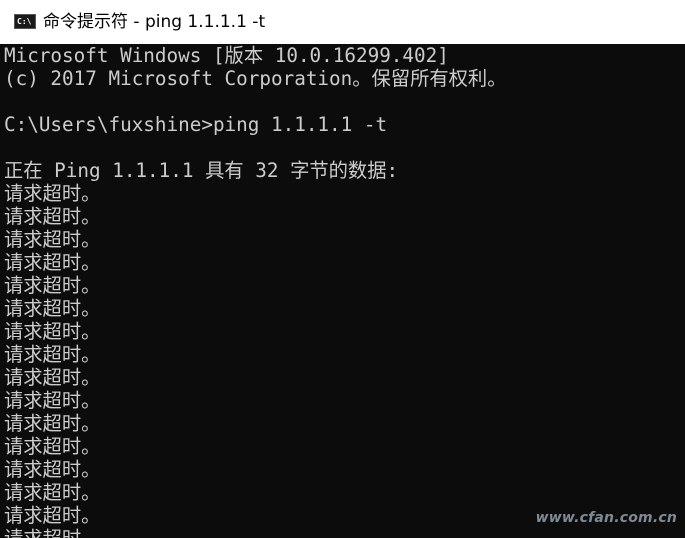 The image size is (685, 538). I want to click on cmd-icon: C:\, so click(25, 21).